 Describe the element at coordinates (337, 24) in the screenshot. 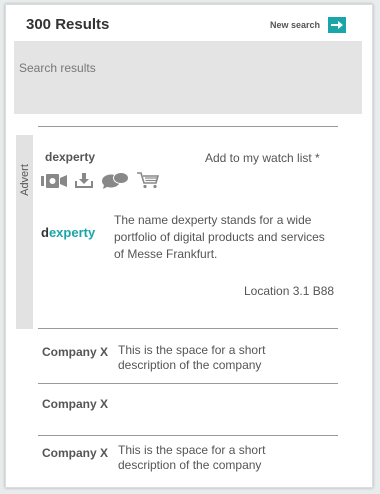

I see `arrow-right-icon` at that location.